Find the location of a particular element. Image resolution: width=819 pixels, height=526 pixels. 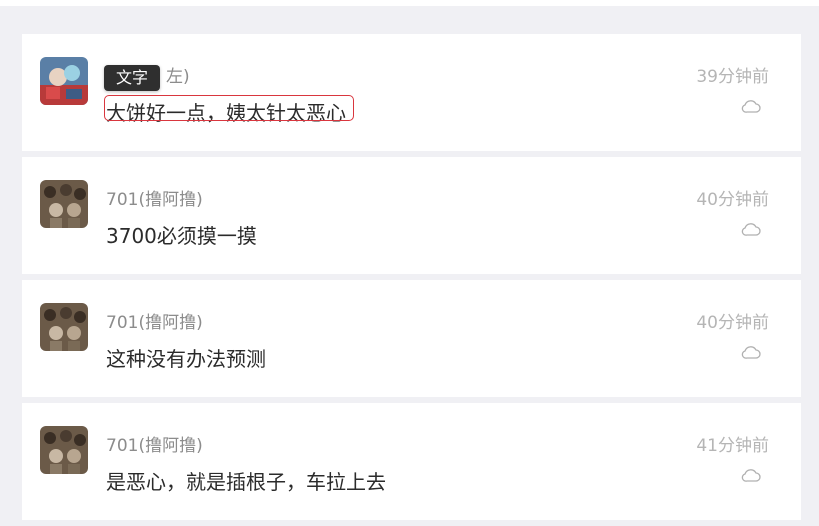

comment-text: 大饼好一点，姨太针太恶心 is located at coordinates (226, 113).